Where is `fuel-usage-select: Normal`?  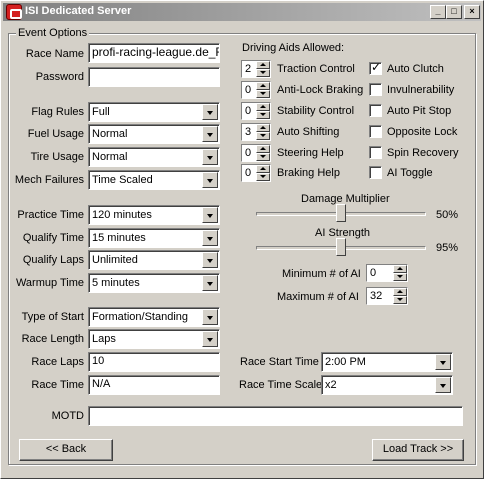
fuel-usage-select: Normal is located at coordinates (154, 134).